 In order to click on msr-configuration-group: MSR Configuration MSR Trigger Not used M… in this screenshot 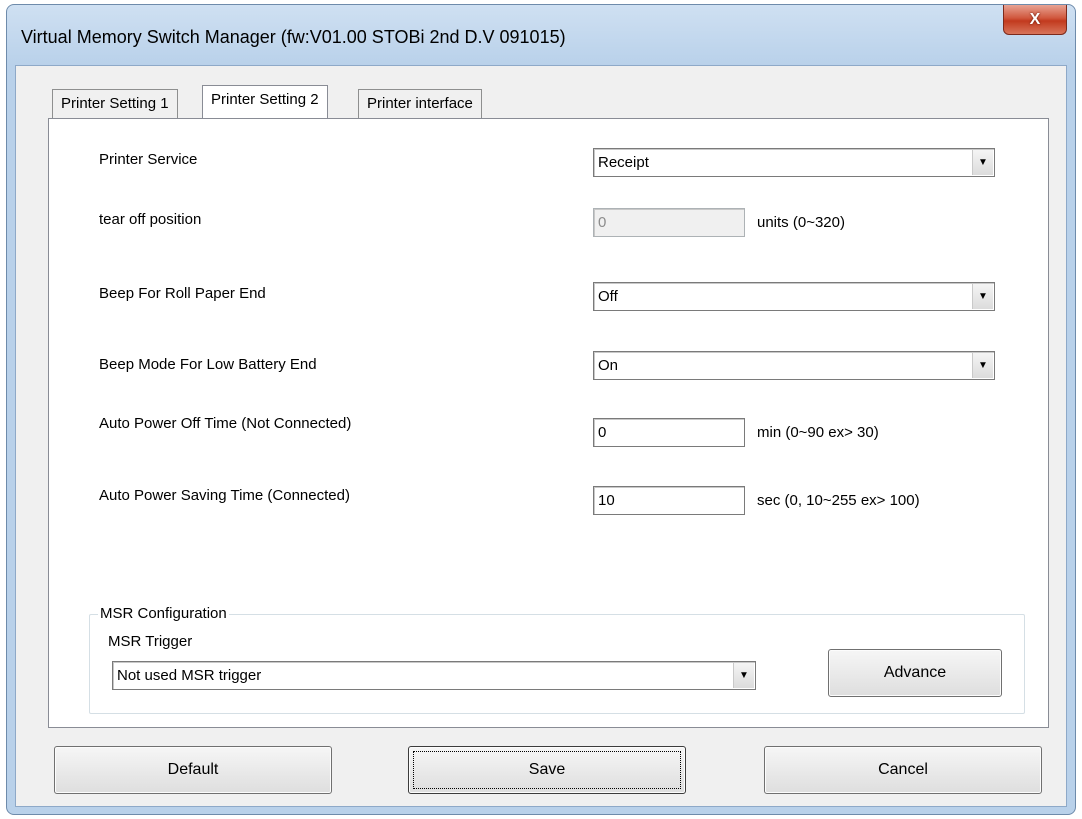, I will do `click(557, 659)`.